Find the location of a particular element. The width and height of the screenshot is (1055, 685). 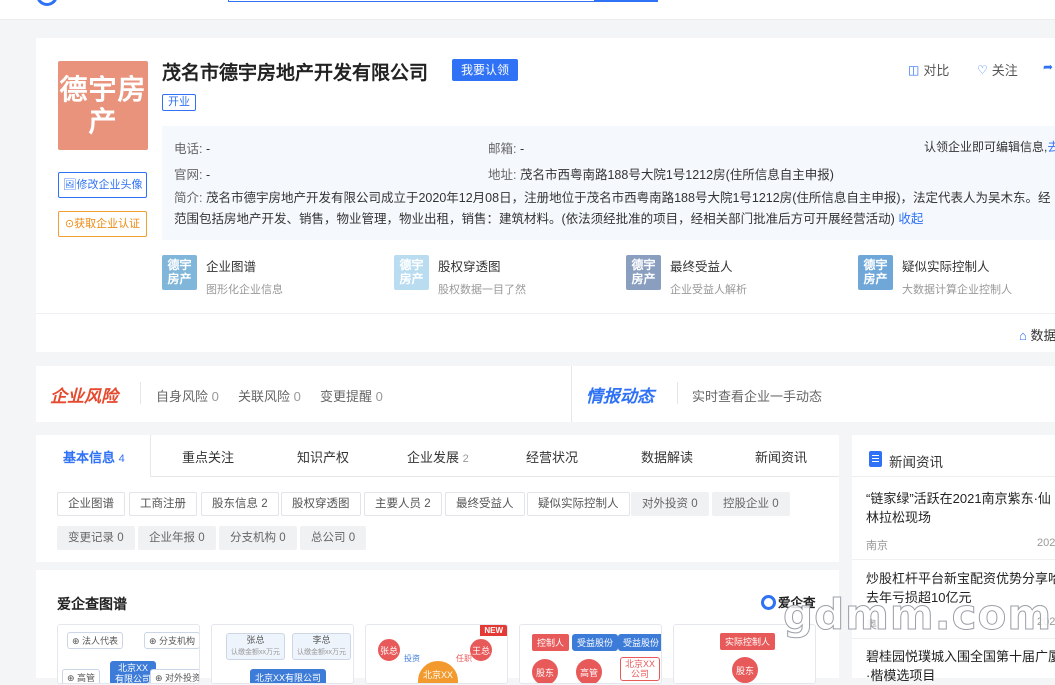

equity-feature-icon: 德宇房产 is located at coordinates (411, 272).